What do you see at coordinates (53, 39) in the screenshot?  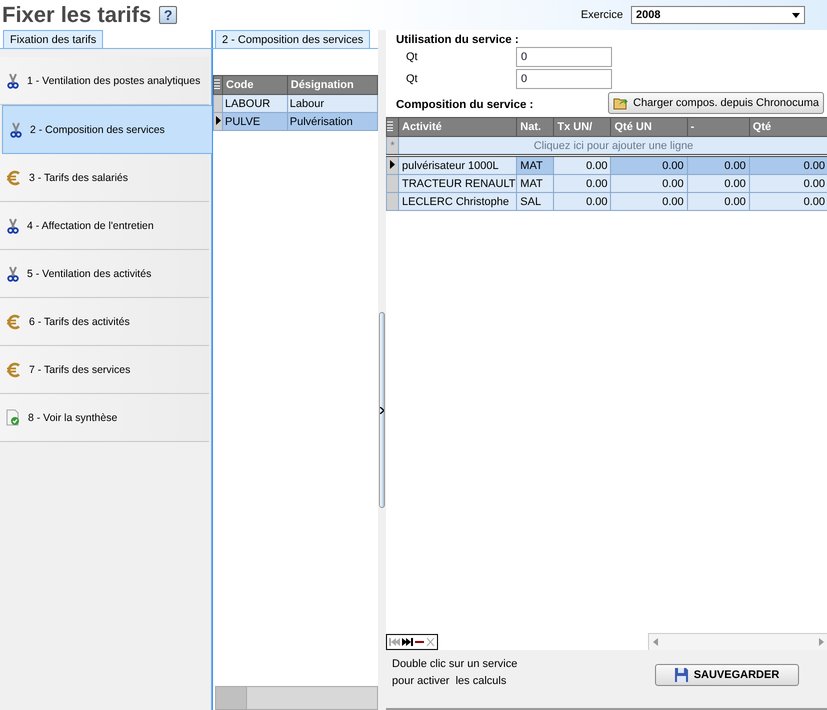 I see `tab: Fixation des tarifs` at bounding box center [53, 39].